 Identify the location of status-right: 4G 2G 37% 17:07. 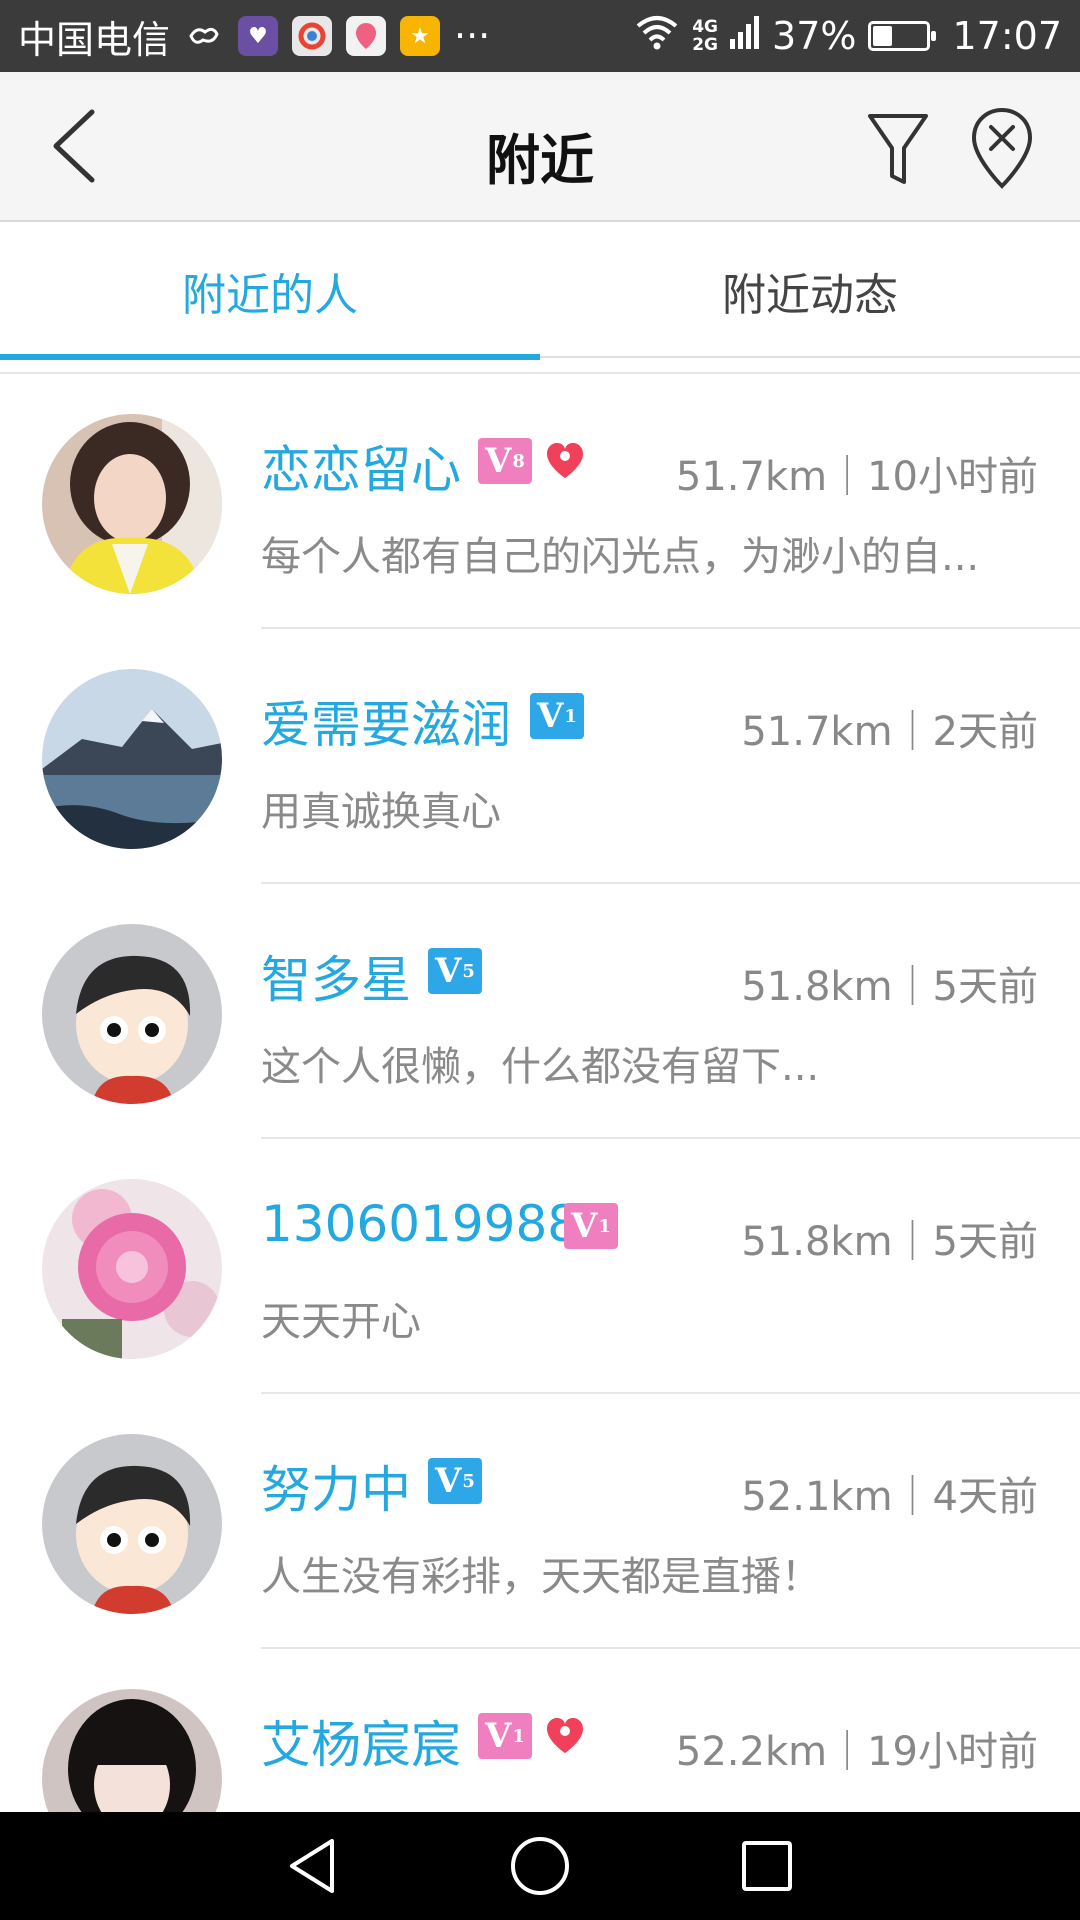
(848, 36).